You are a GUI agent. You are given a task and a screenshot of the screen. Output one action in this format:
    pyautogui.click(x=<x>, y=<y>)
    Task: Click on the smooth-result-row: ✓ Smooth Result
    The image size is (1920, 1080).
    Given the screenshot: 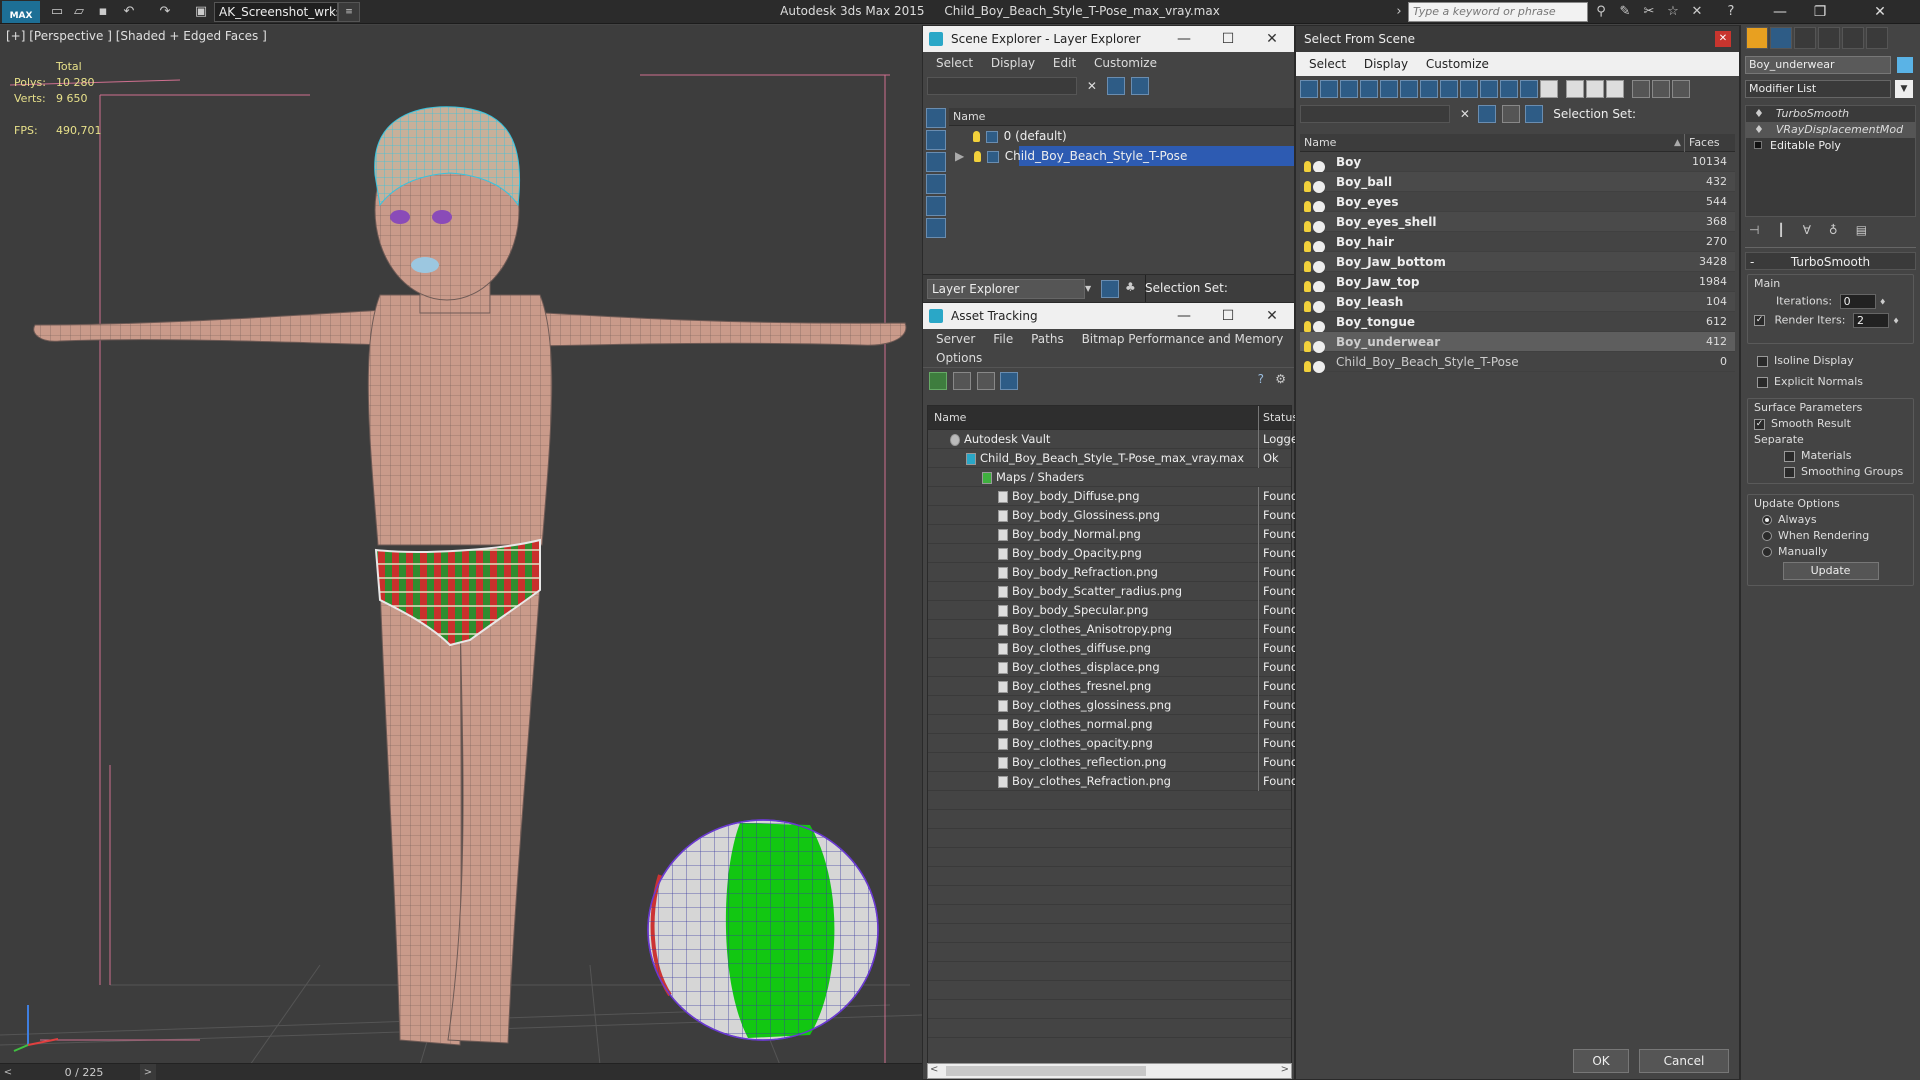 What is the action you would take?
    pyautogui.click(x=1830, y=423)
    